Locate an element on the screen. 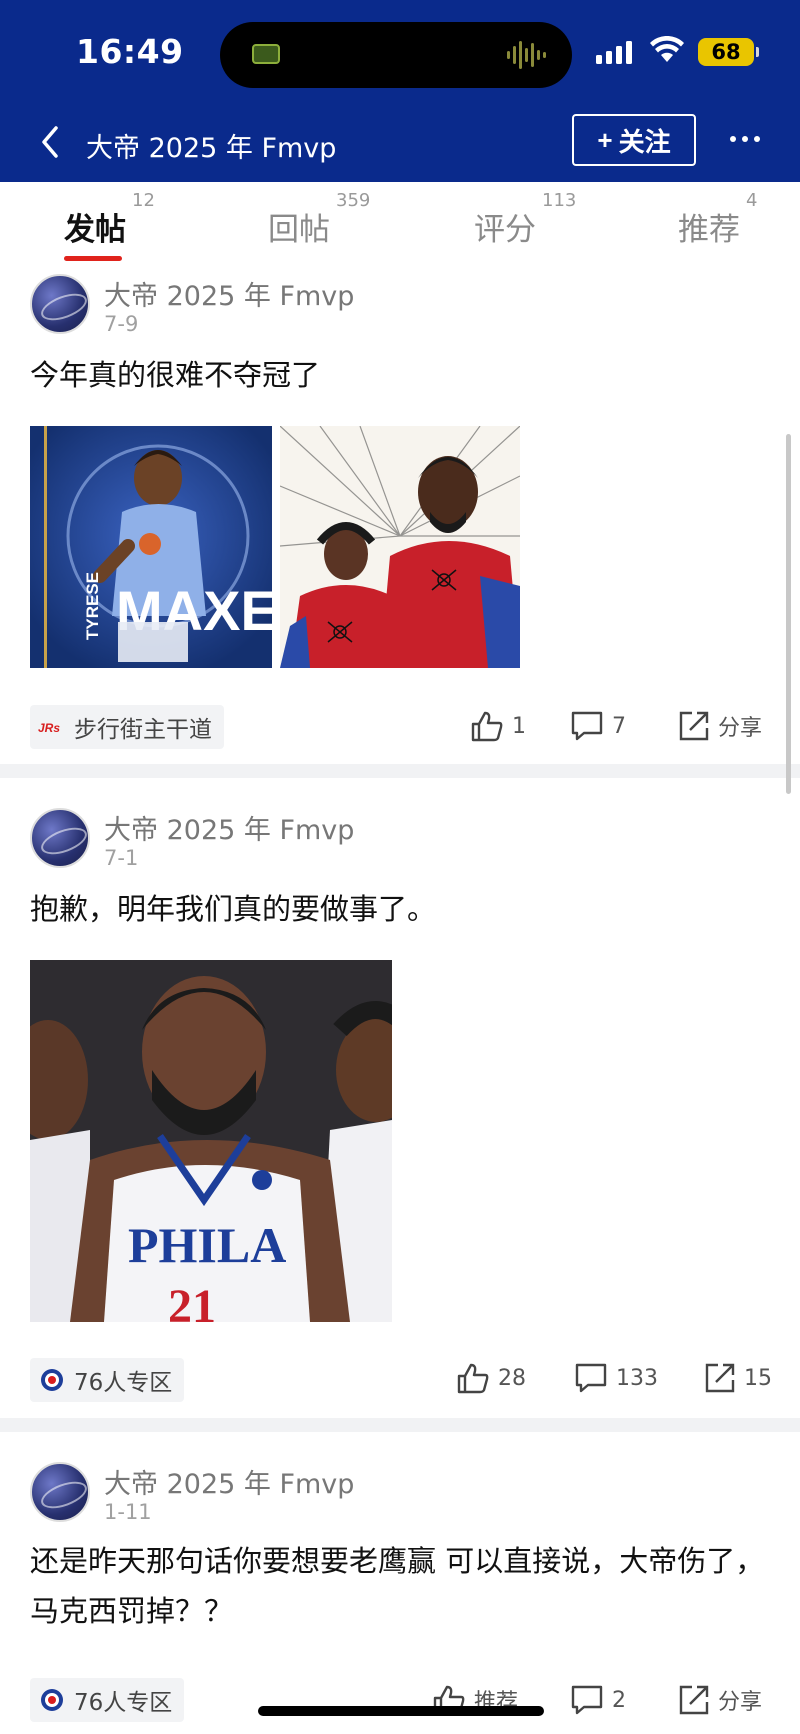 This screenshot has height=1734, width=800. wifi-icon is located at coordinates (667, 49).